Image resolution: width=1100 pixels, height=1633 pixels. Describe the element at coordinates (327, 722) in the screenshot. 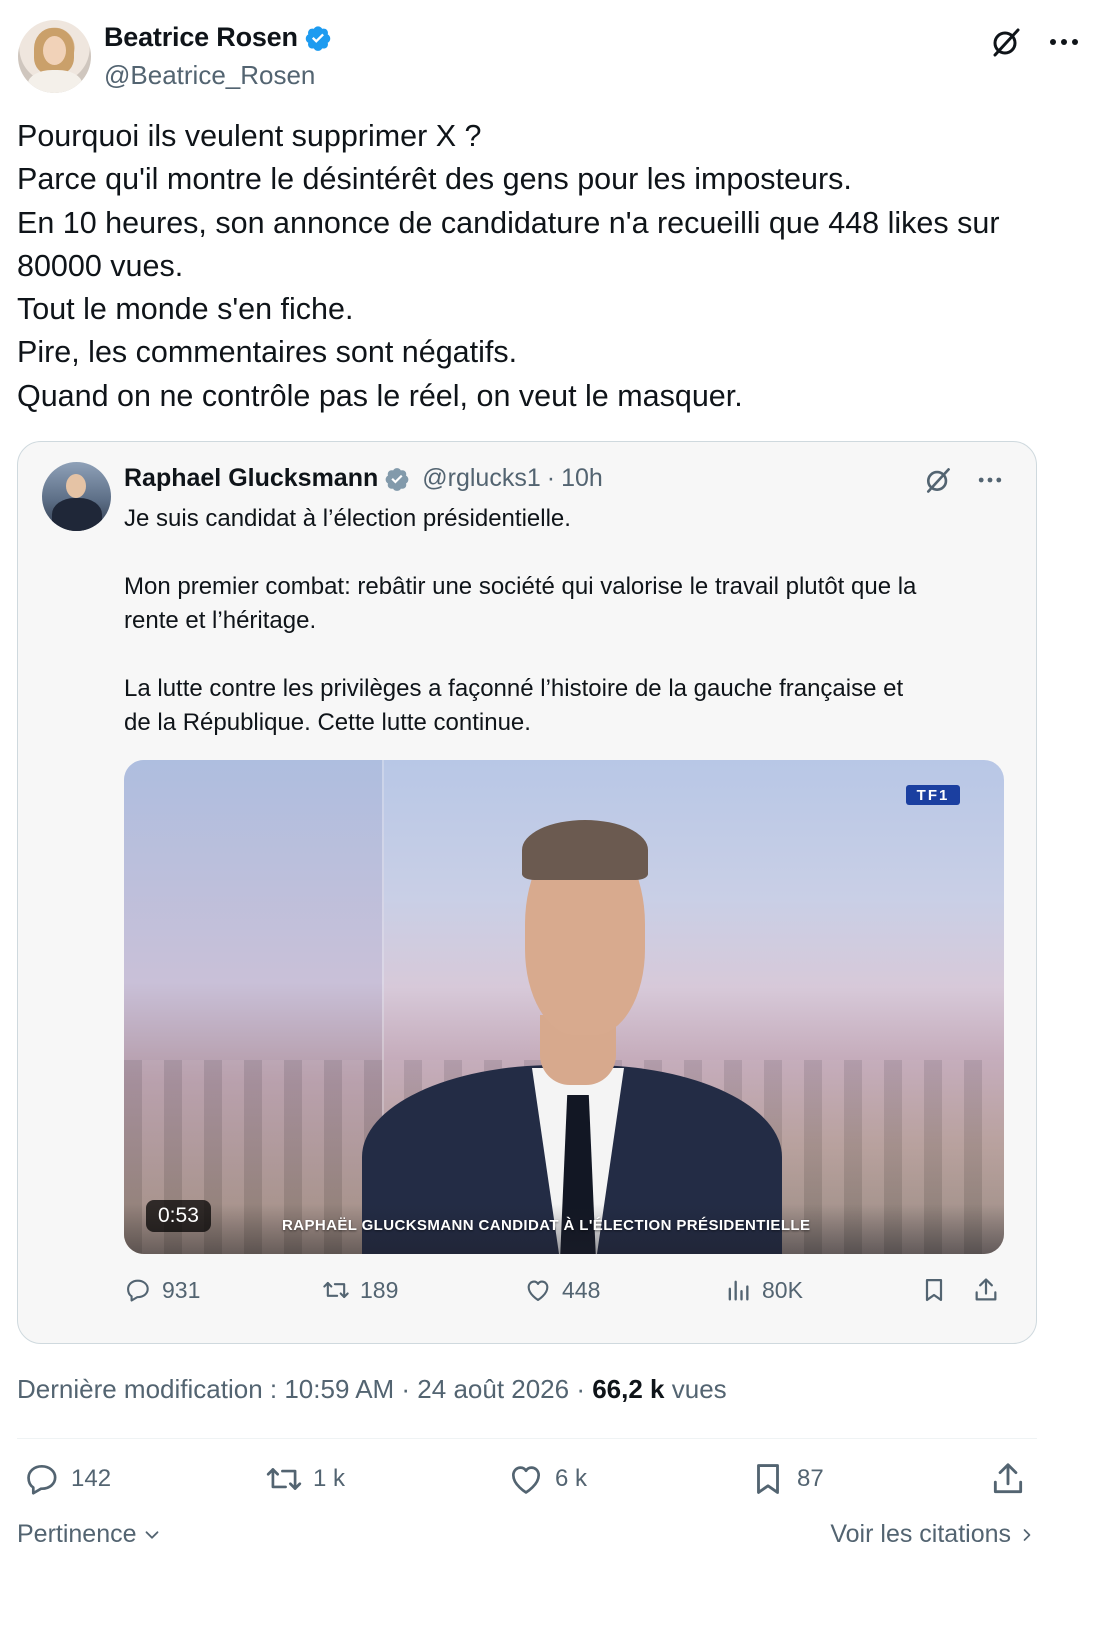

I see `quoted-line: de la République. Cette lutte continue.` at that location.